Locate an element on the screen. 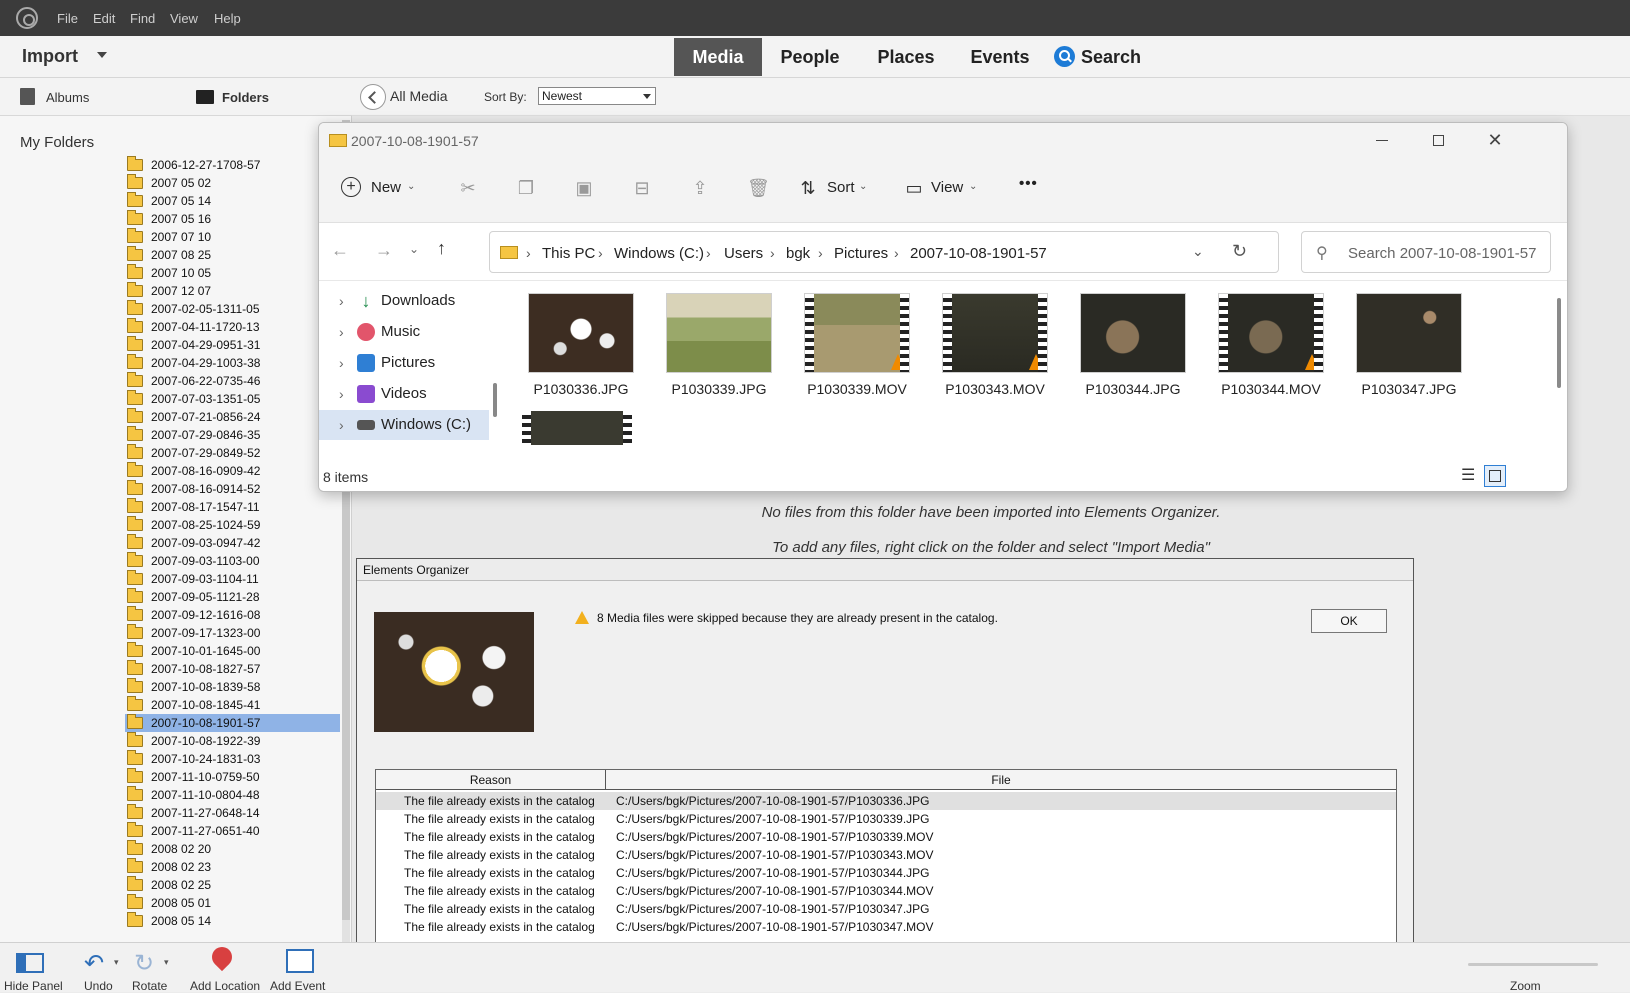 This screenshot has width=1630, height=993. tab-albums: Albums is located at coordinates (67, 97).